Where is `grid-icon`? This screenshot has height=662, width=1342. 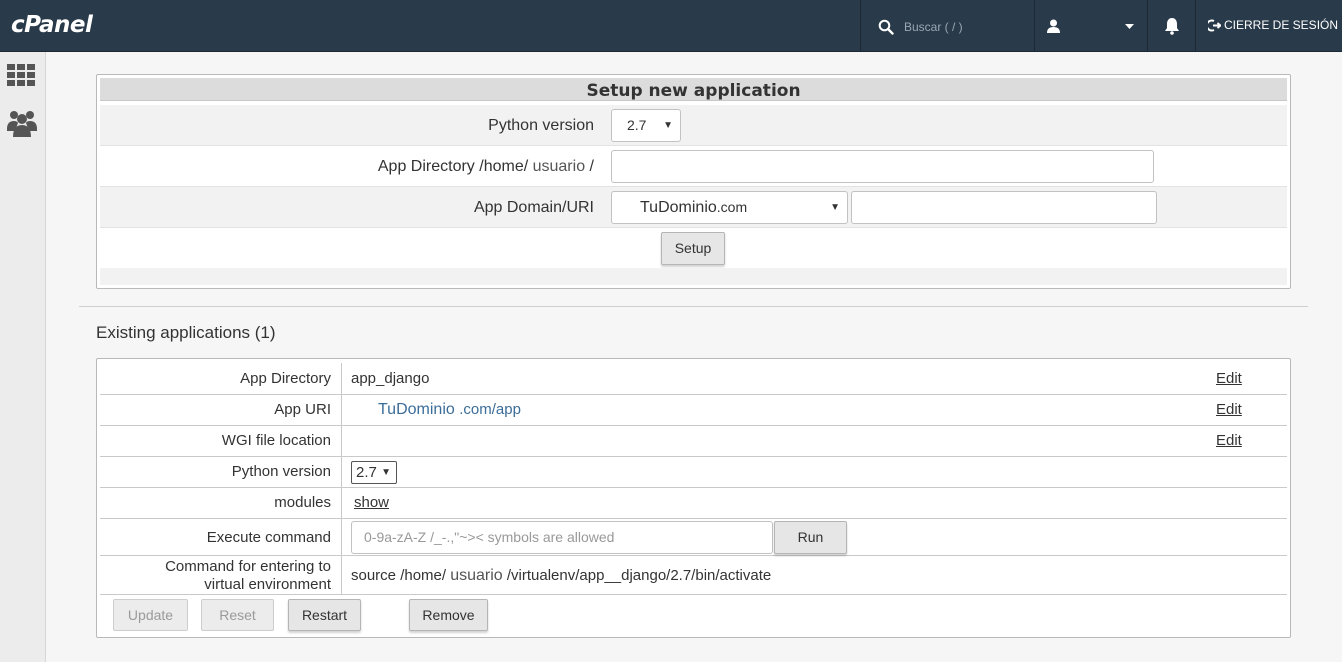 grid-icon is located at coordinates (21, 75).